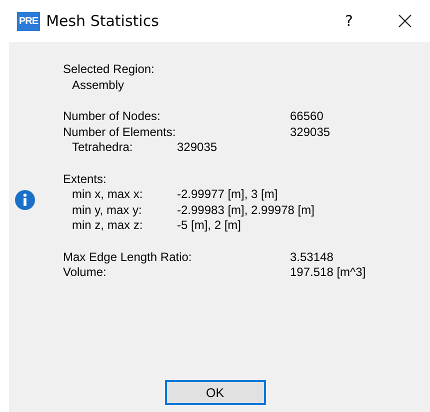  I want to click on stat-value: 3.53148, so click(312, 257).